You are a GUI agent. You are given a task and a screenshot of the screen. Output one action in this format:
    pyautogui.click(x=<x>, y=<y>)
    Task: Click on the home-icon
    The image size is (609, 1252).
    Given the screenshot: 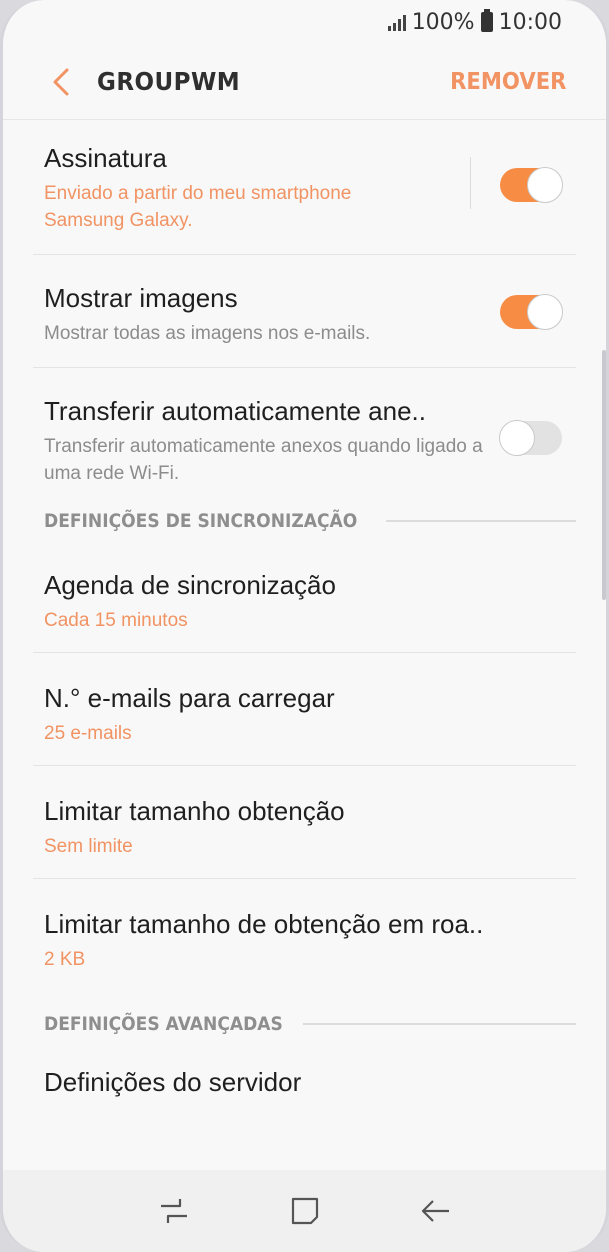 What is the action you would take?
    pyautogui.click(x=304, y=1211)
    